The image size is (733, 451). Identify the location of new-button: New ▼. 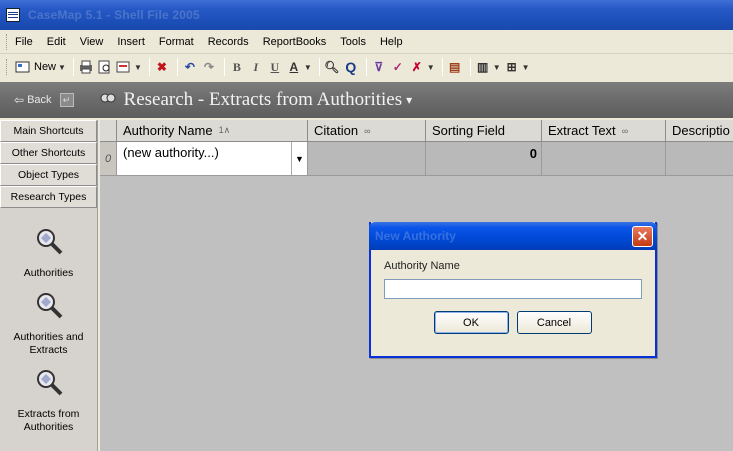
(40, 67).